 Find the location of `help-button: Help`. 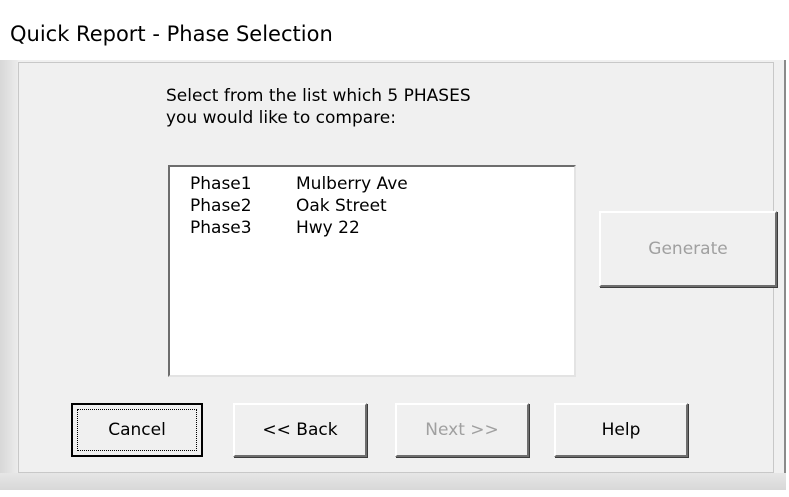

help-button: Help is located at coordinates (621, 430).